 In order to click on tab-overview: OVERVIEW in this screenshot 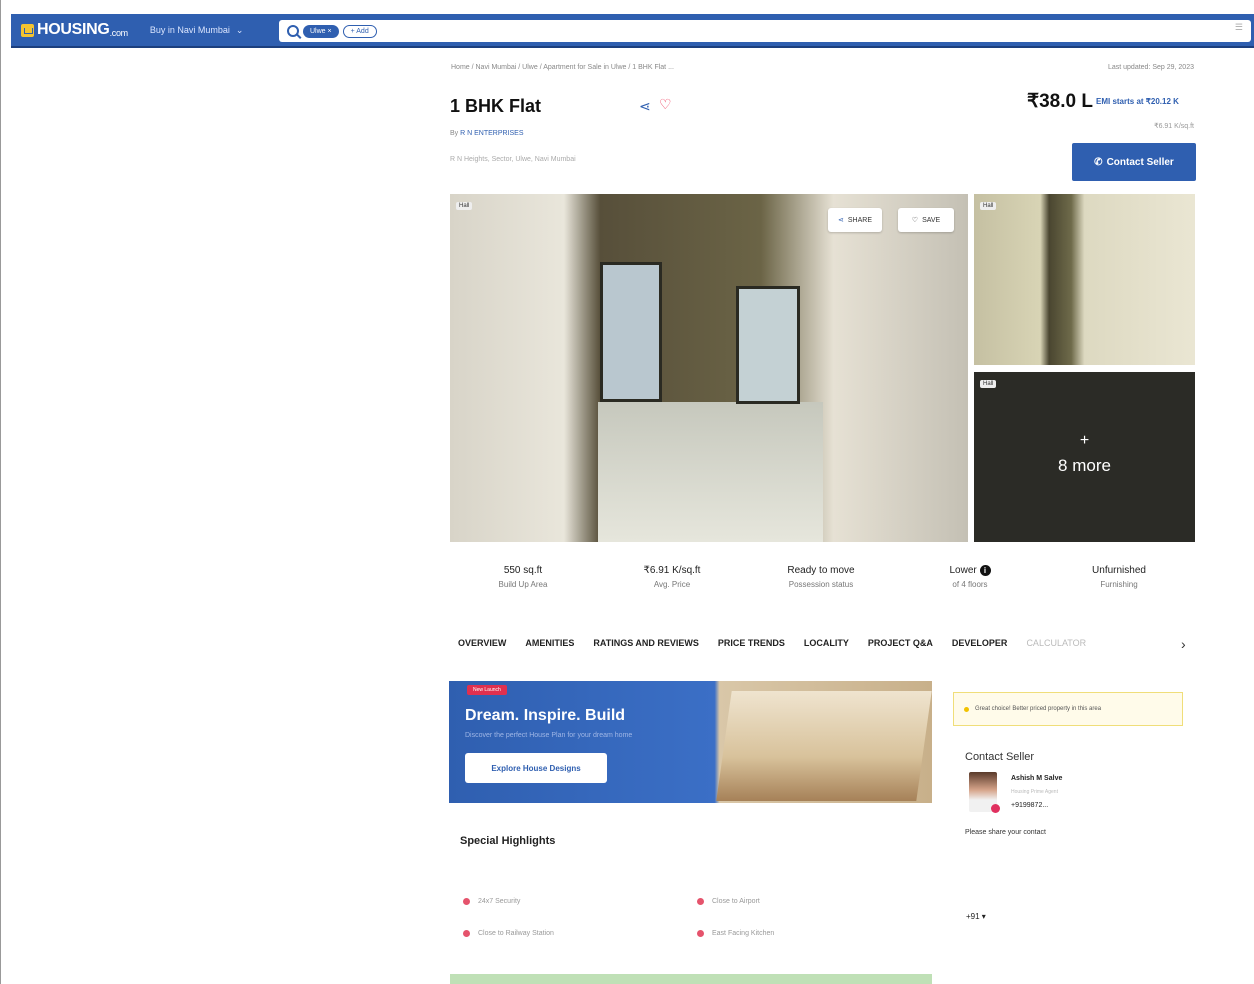, I will do `click(482, 643)`.